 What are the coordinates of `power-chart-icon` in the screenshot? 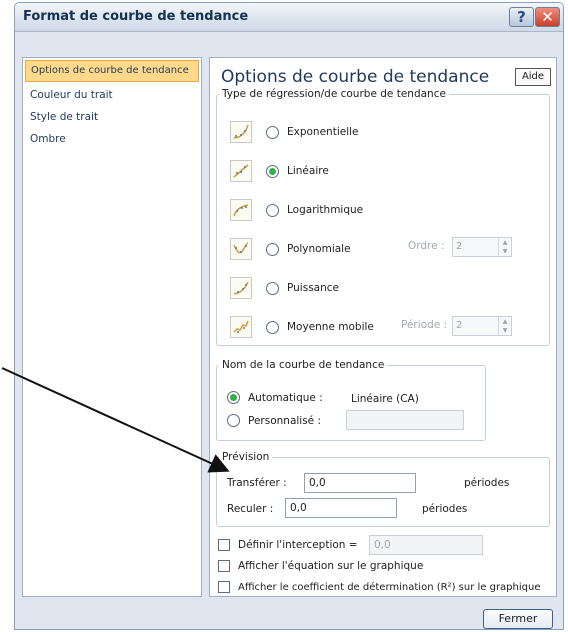 It's located at (241, 288).